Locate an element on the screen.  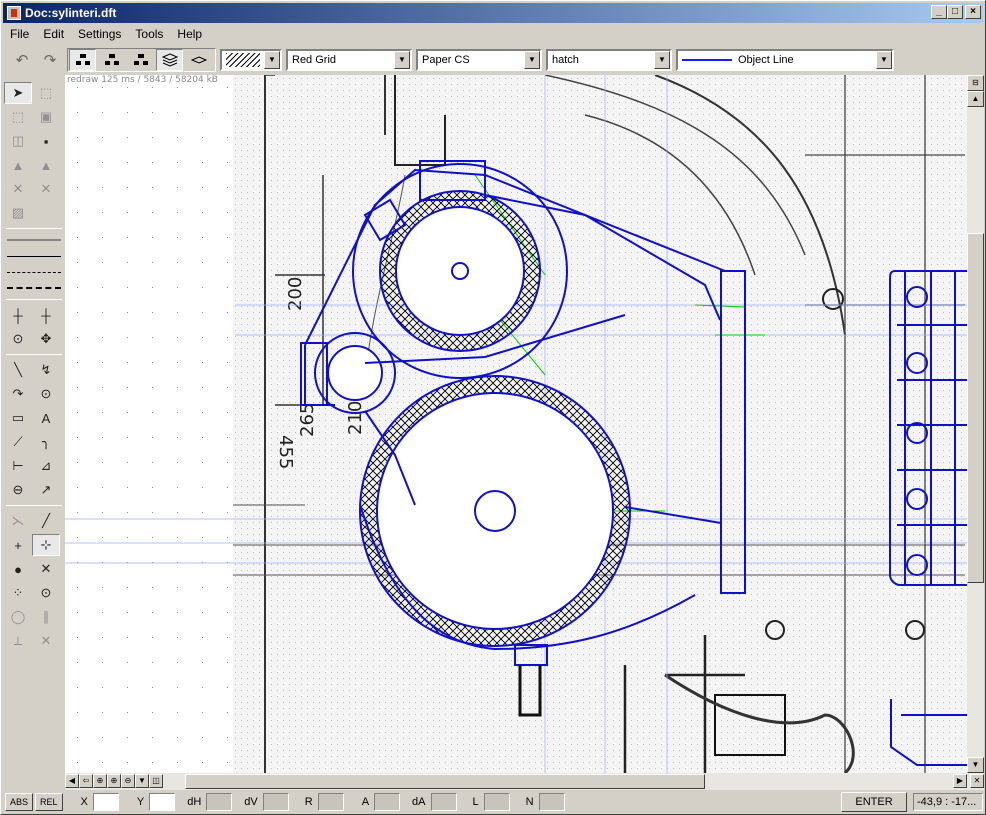
circle-tool-icon: ⊙ is located at coordinates (46, 394).